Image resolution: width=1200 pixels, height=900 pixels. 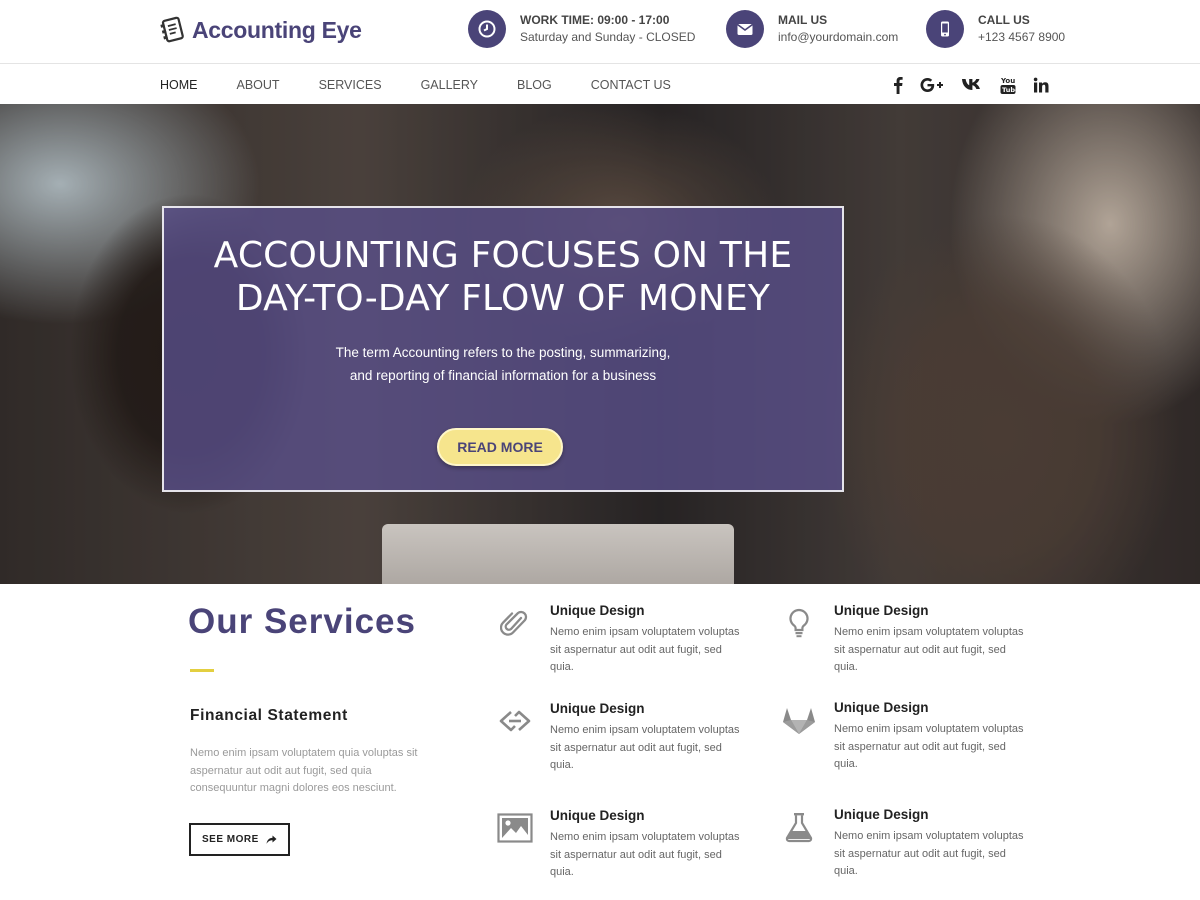 I want to click on ledger-icon, so click(x=172, y=29).